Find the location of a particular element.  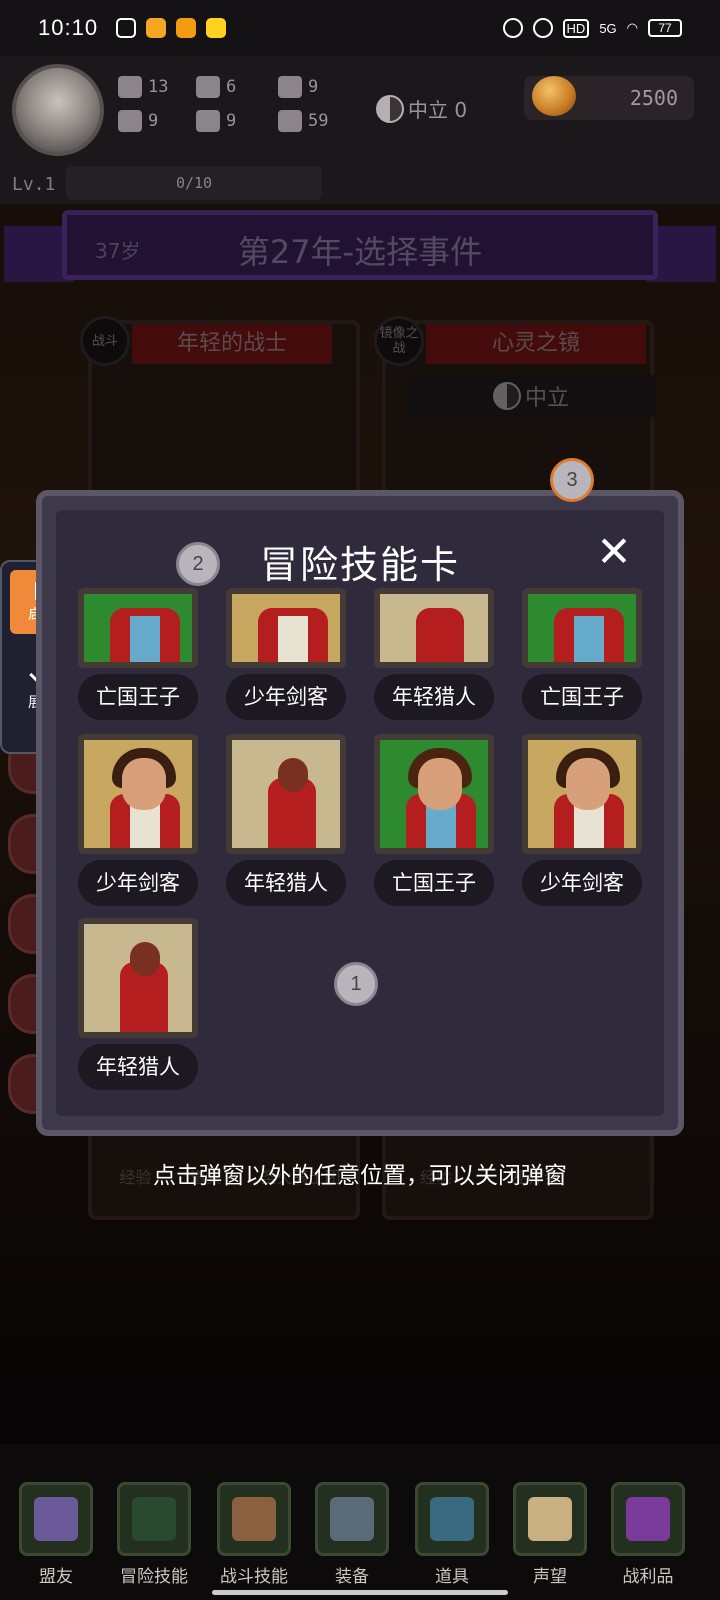

stat-spirit: 59 is located at coordinates (303, 121).